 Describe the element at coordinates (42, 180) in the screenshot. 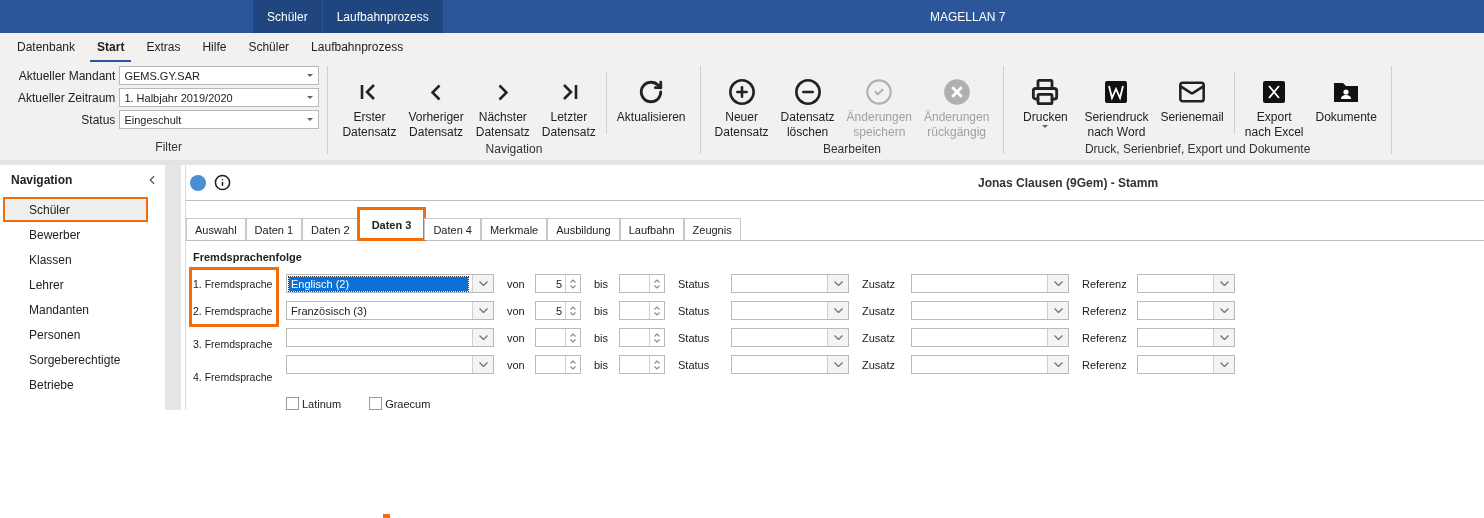

I see `sidebar-title: Navigation` at that location.